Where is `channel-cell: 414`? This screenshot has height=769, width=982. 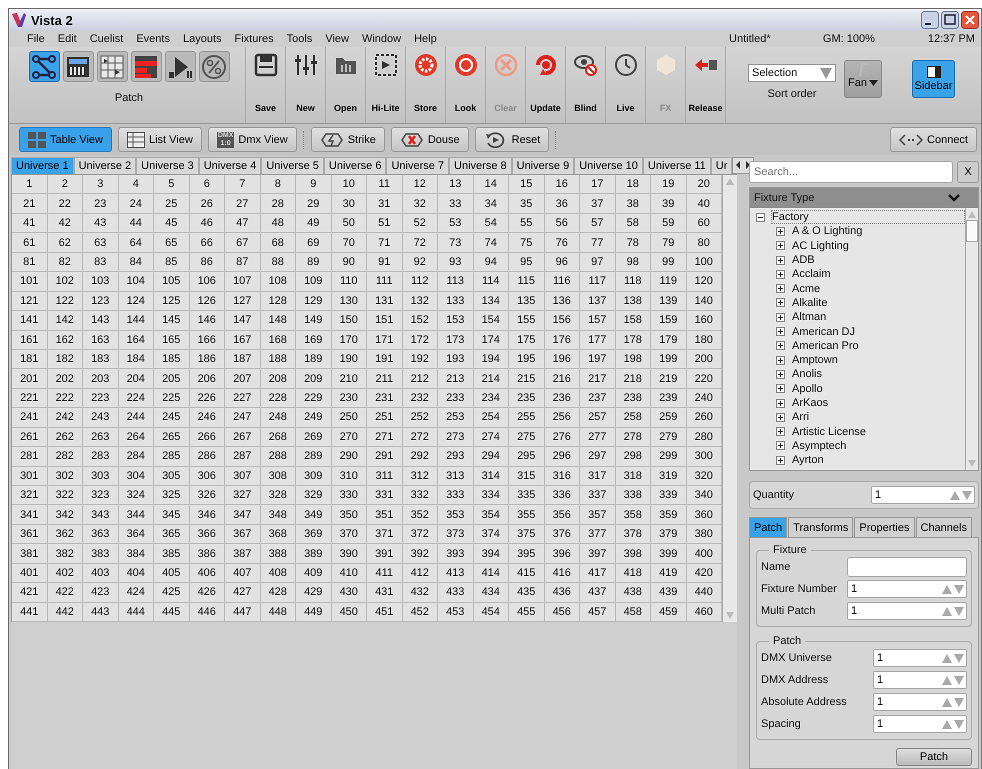
channel-cell: 414 is located at coordinates (491, 574).